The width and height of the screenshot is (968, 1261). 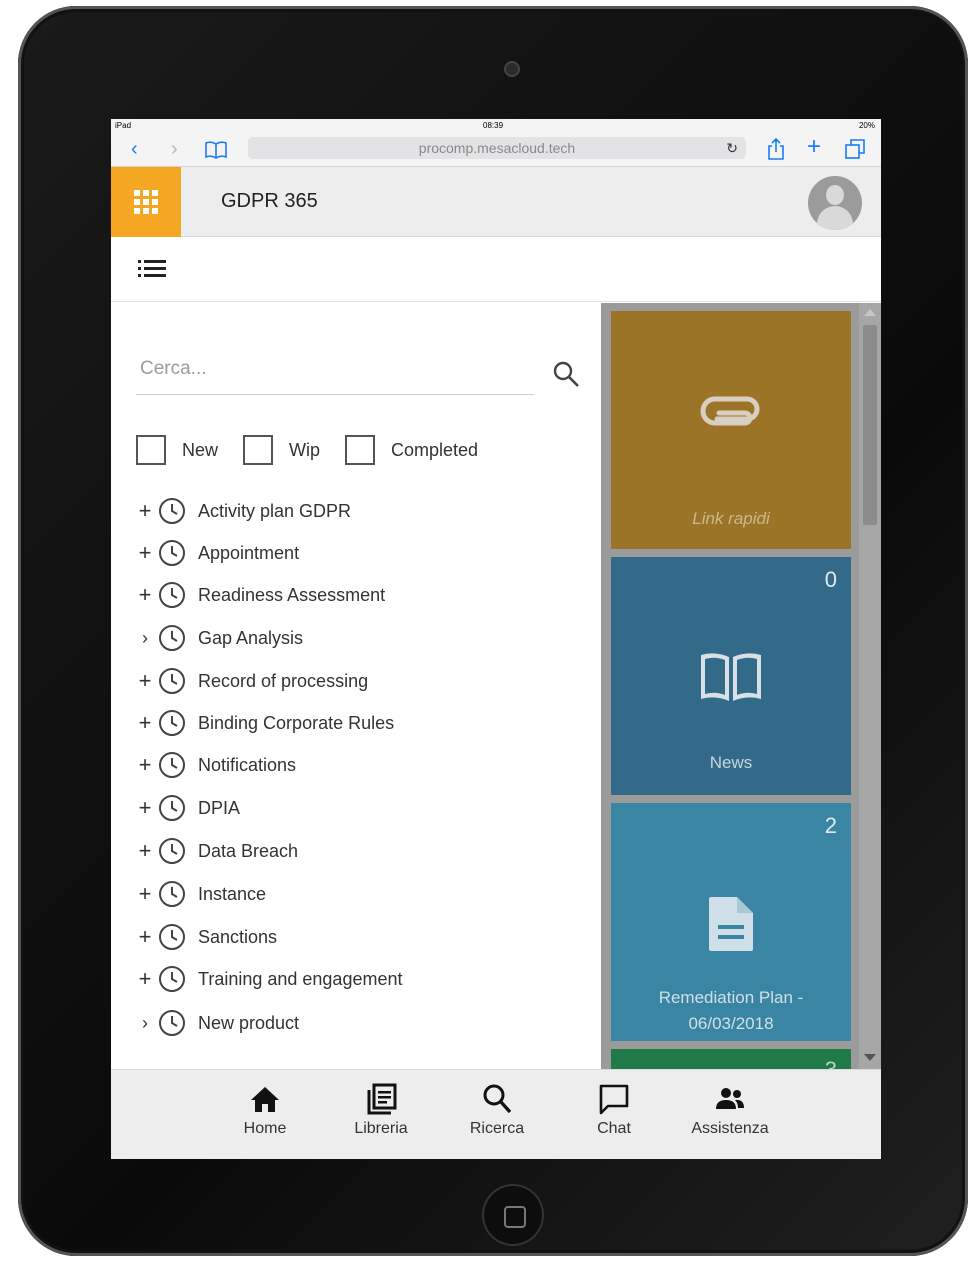 I want to click on tree-item: + Activity plan GDPR, so click(x=361, y=511).